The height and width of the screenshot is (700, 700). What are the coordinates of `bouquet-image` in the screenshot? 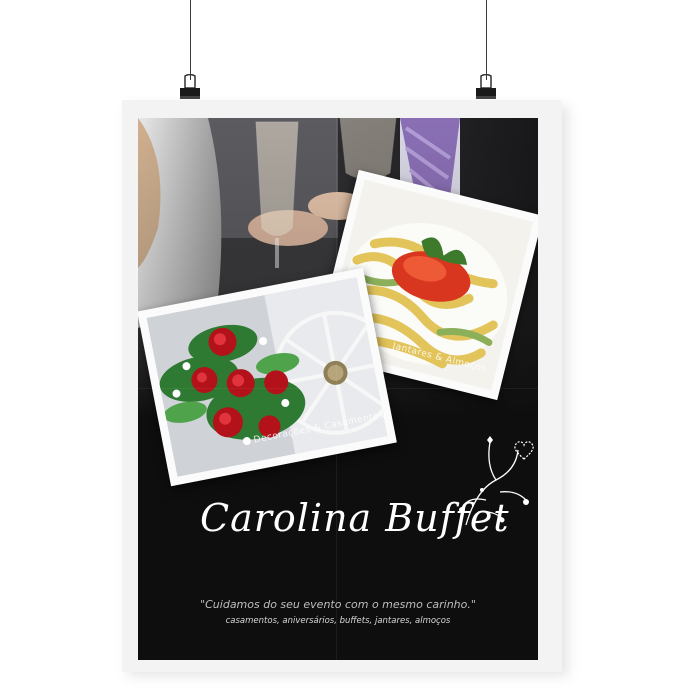 It's located at (267, 377).